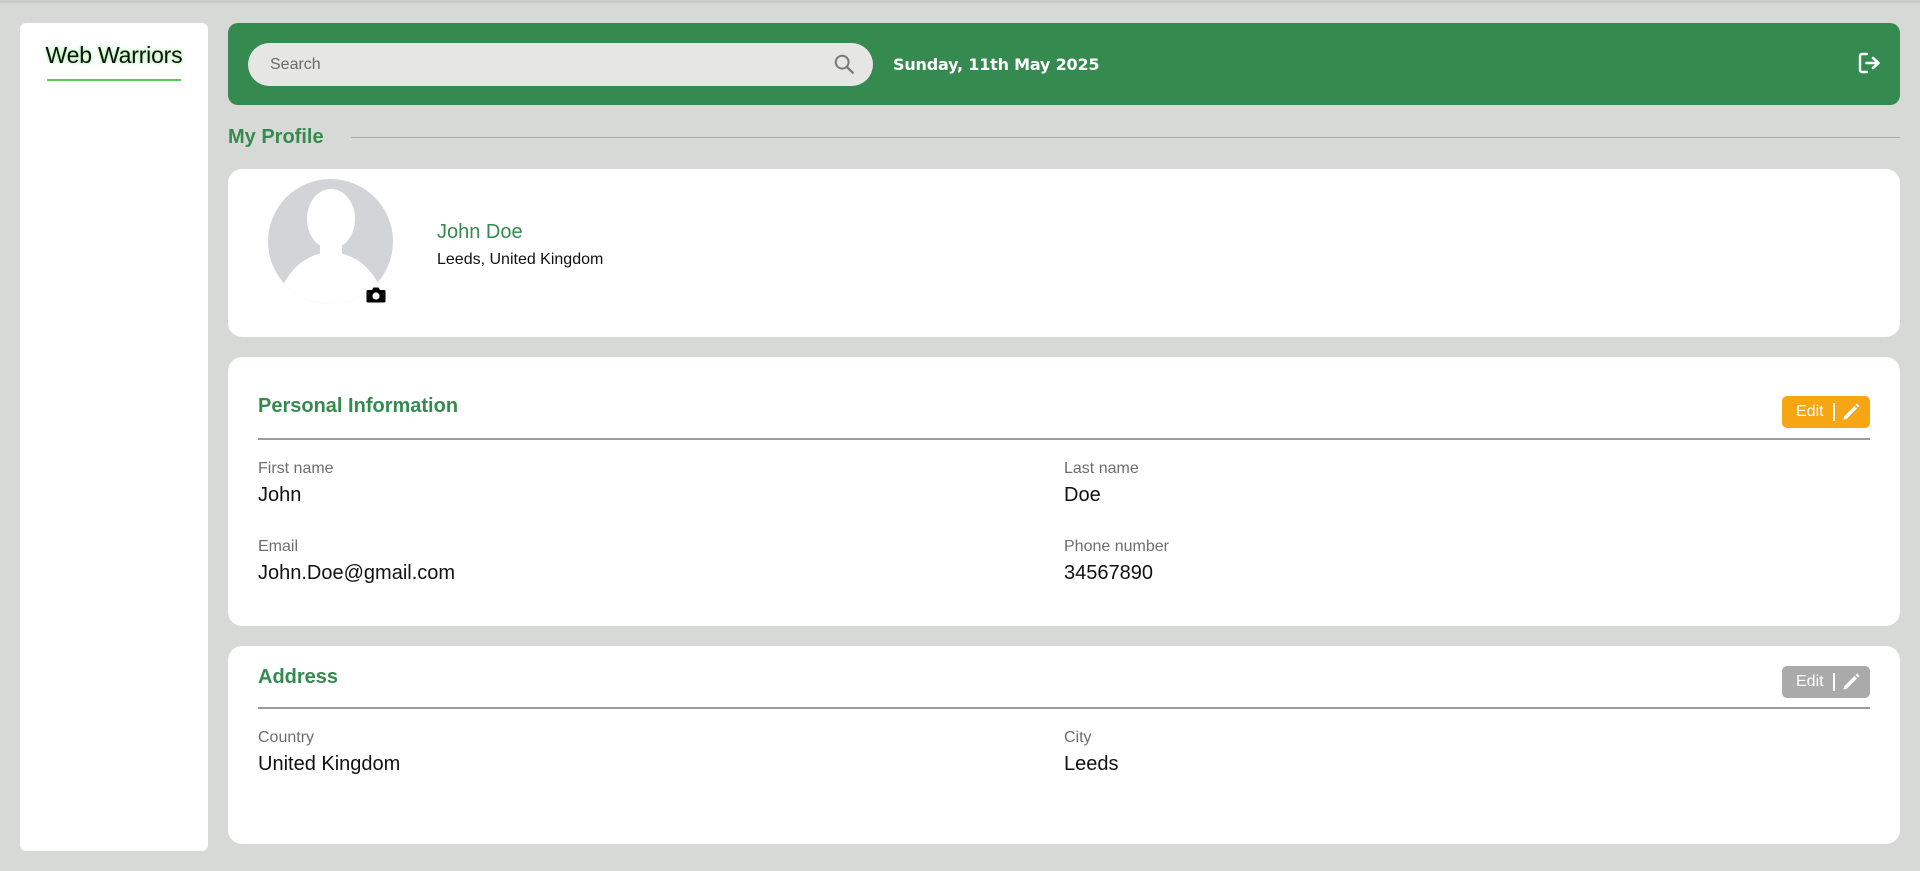  What do you see at coordinates (358, 406) in the screenshot?
I see `personal-info-heading: Personal Information` at bounding box center [358, 406].